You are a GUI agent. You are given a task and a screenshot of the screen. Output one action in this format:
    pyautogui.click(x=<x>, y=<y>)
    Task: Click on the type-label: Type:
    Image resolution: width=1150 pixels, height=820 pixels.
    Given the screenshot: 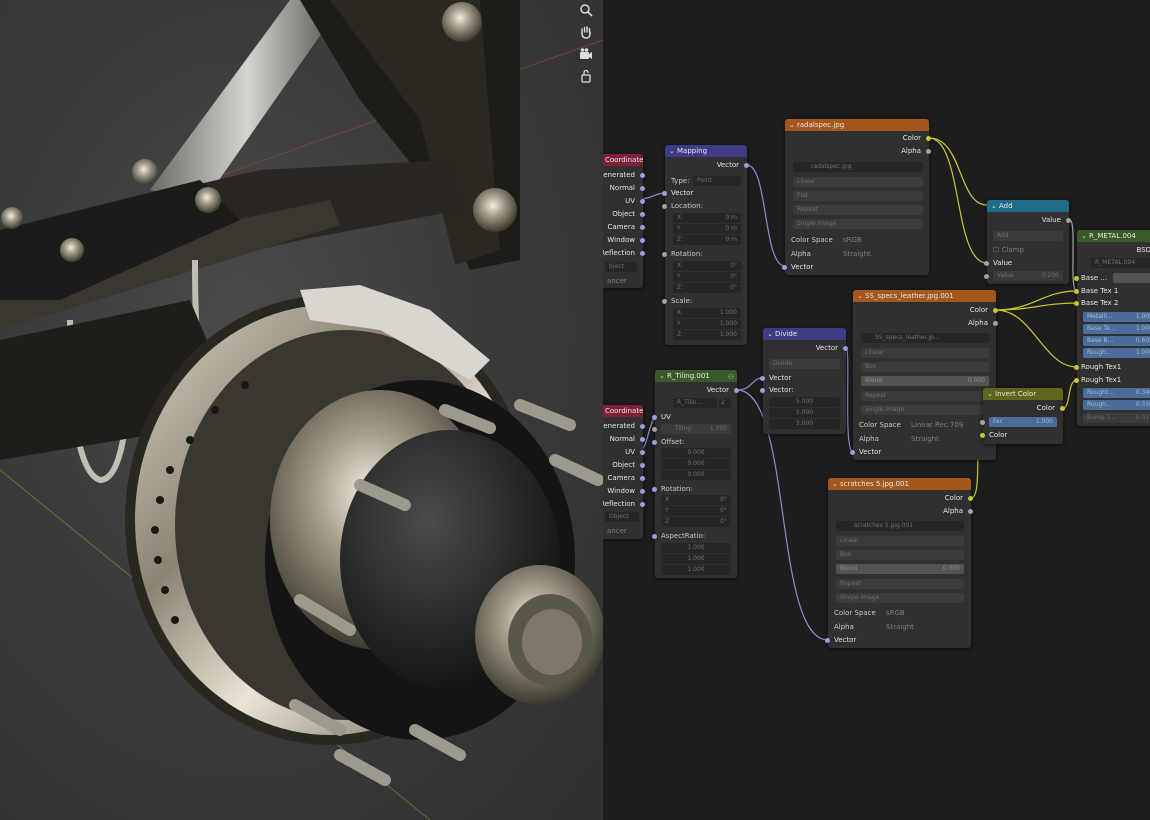 What is the action you would take?
    pyautogui.click(x=680, y=181)
    